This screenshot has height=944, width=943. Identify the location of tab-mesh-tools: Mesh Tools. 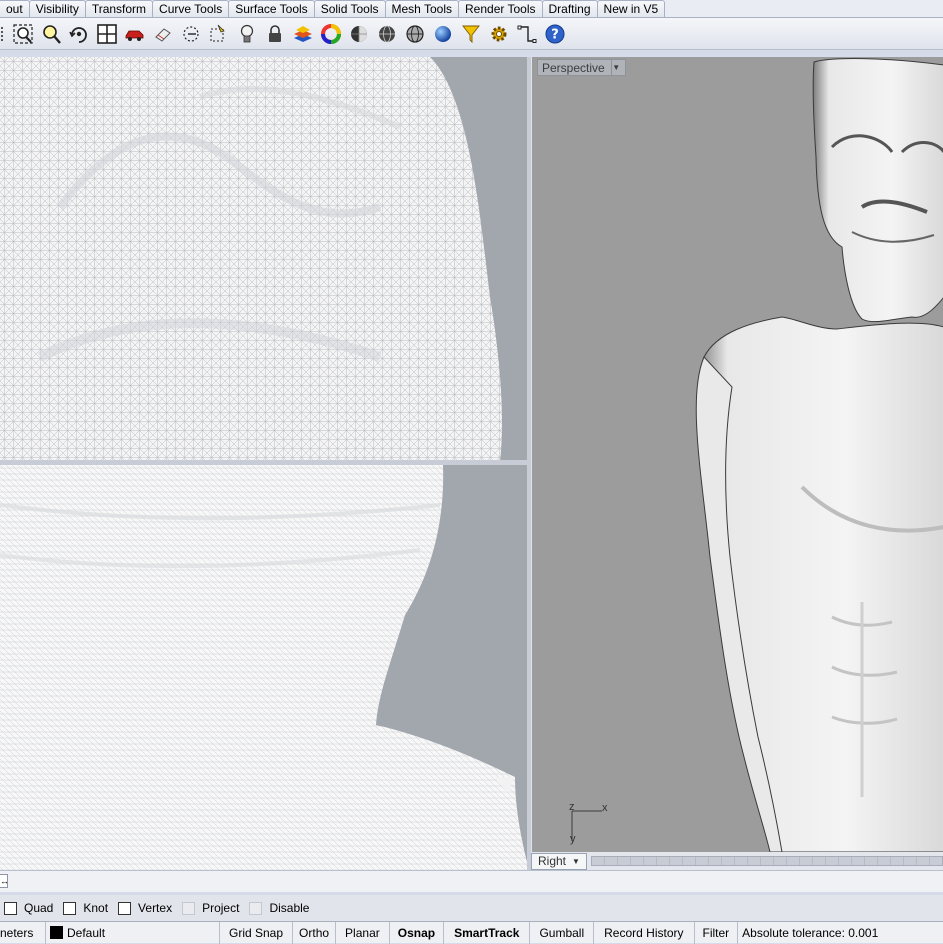
(421, 8).